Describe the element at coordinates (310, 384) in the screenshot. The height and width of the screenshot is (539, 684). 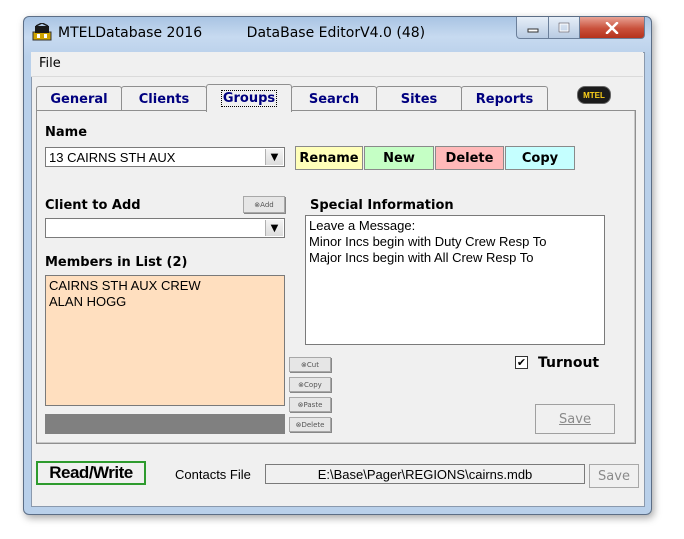
I see `copy-text-button: ⊗ Copy` at that location.